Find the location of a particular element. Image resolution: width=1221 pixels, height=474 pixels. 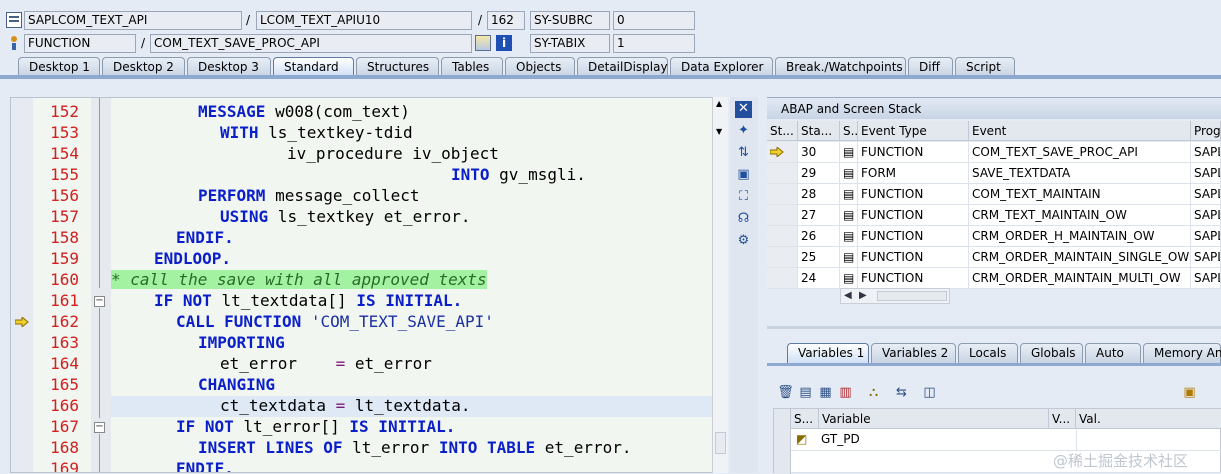

tab-desktop-2: Desktop 2 is located at coordinates (143, 66).